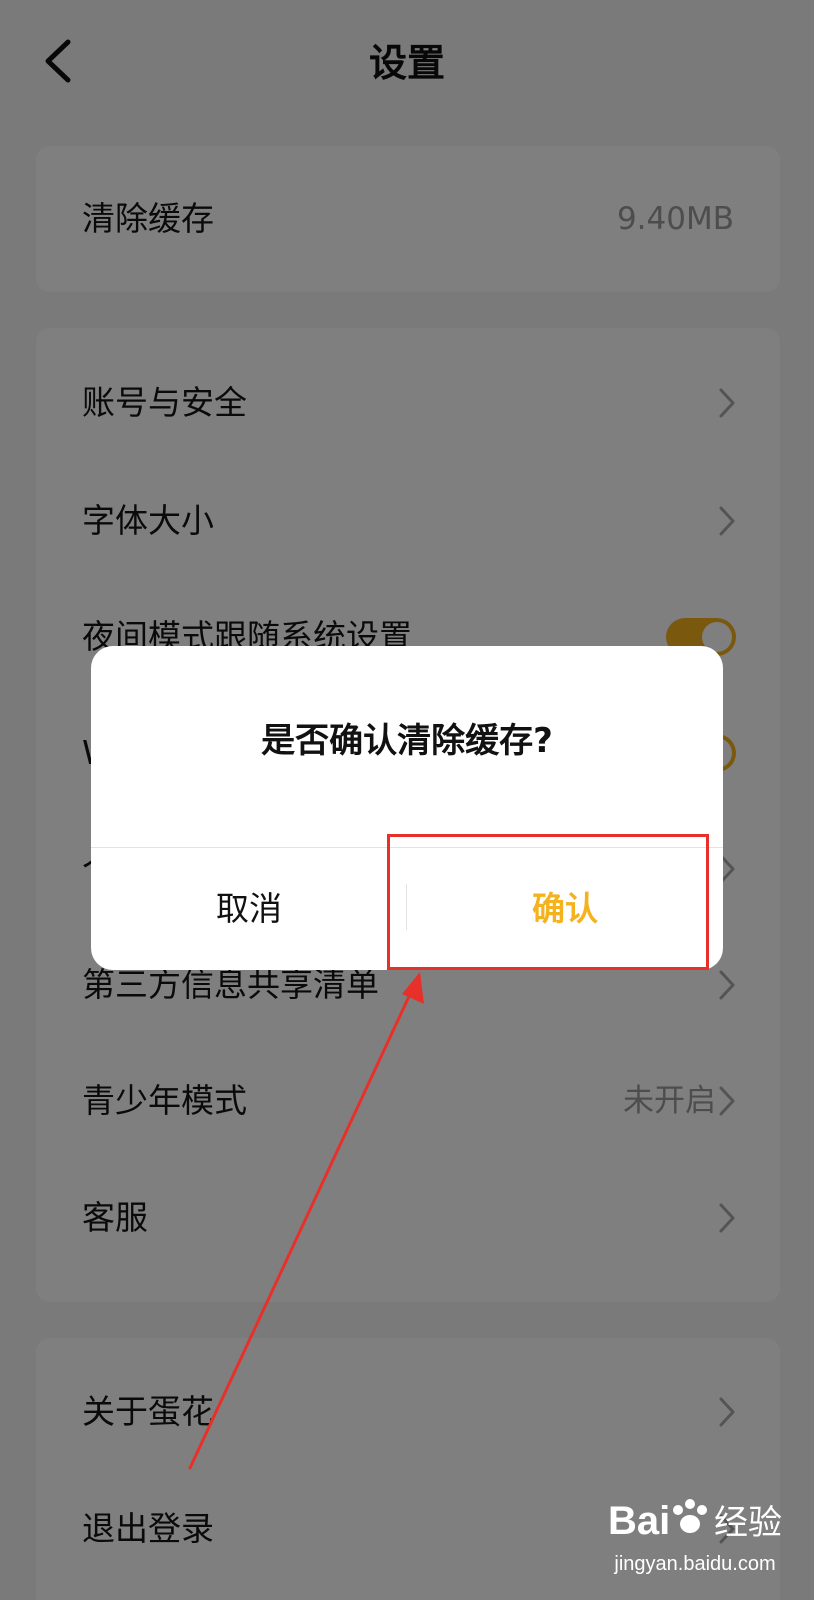 This screenshot has width=814, height=1600. I want to click on baidu-watermark: Bai 经验 jingyan.baidu.com, so click(695, 1533).